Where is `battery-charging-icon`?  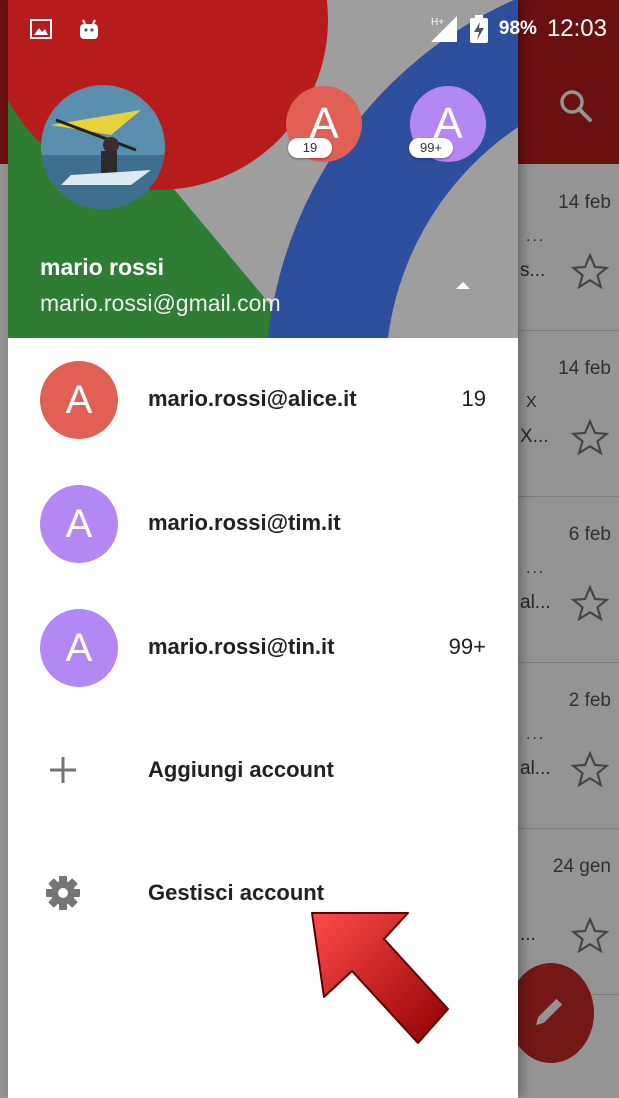 battery-charging-icon is located at coordinates (478, 29).